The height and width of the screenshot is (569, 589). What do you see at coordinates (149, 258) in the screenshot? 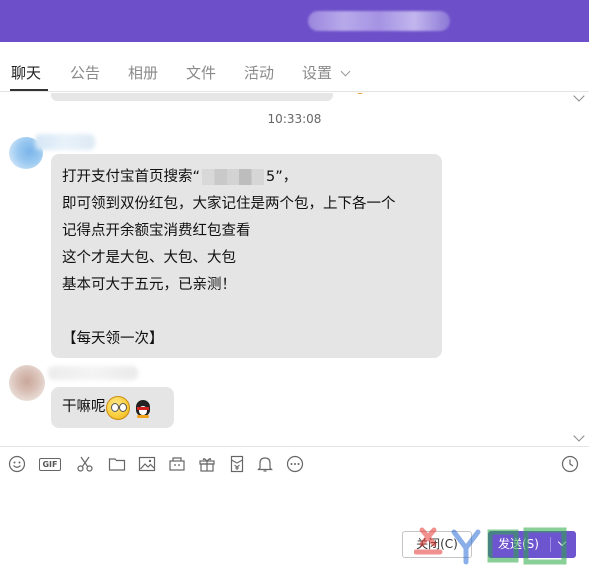
I see `message-text: 这个才是大包、大包、大包` at bounding box center [149, 258].